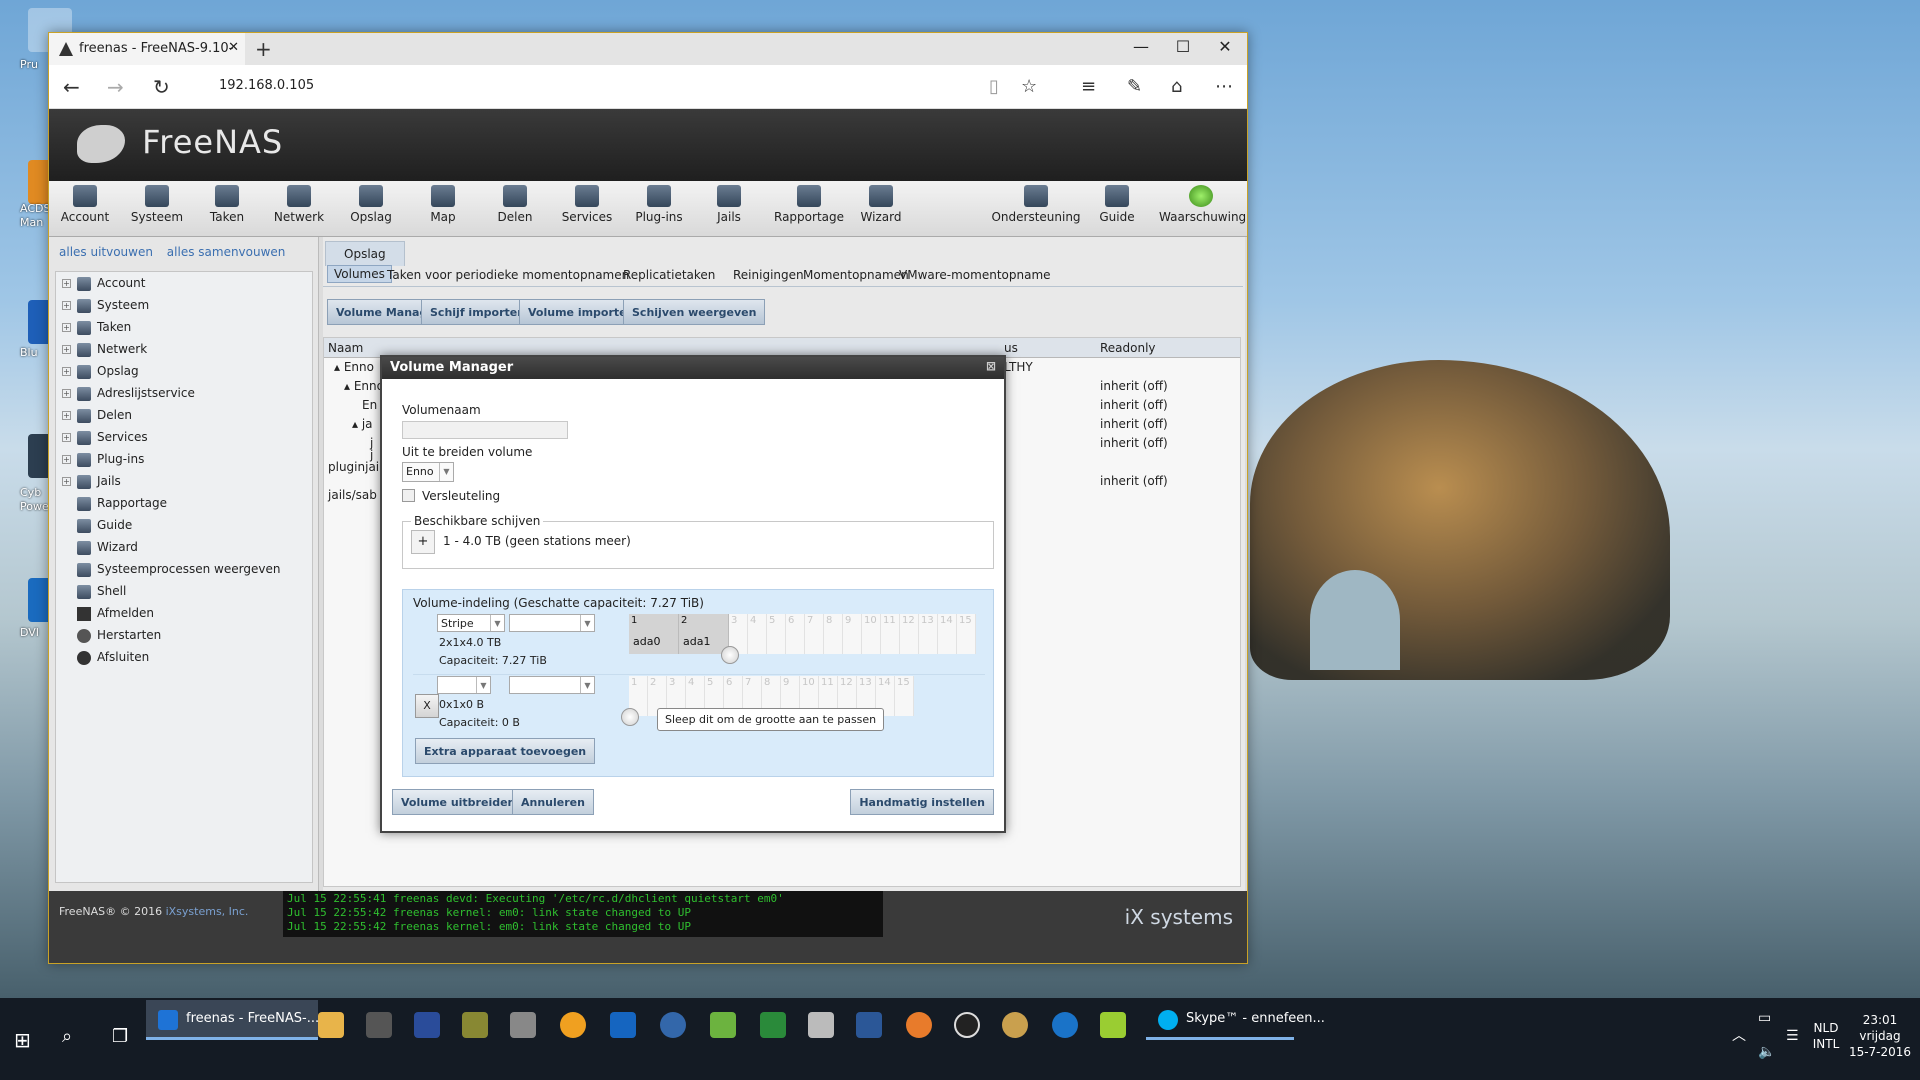 The width and height of the screenshot is (1920, 1080). I want to click on tree-item-systeem: + Systeem, so click(184, 305).